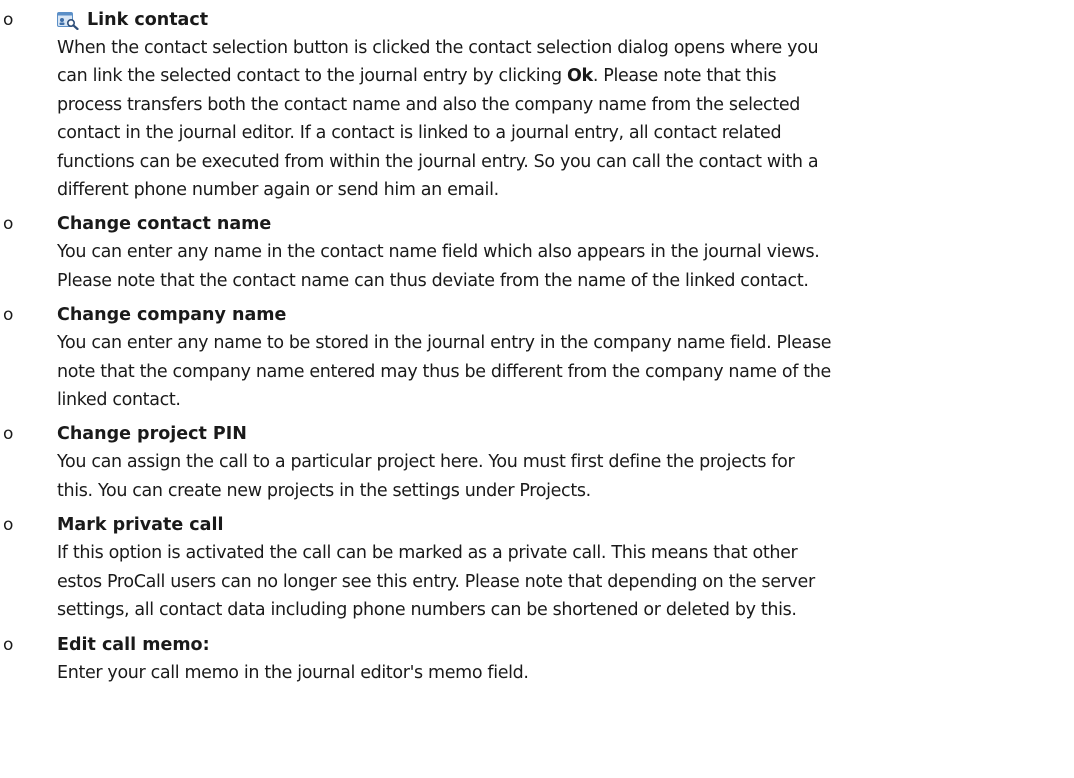 This screenshot has height=778, width=1074. Describe the element at coordinates (164, 224) in the screenshot. I see `item-title: Change contact name` at that location.